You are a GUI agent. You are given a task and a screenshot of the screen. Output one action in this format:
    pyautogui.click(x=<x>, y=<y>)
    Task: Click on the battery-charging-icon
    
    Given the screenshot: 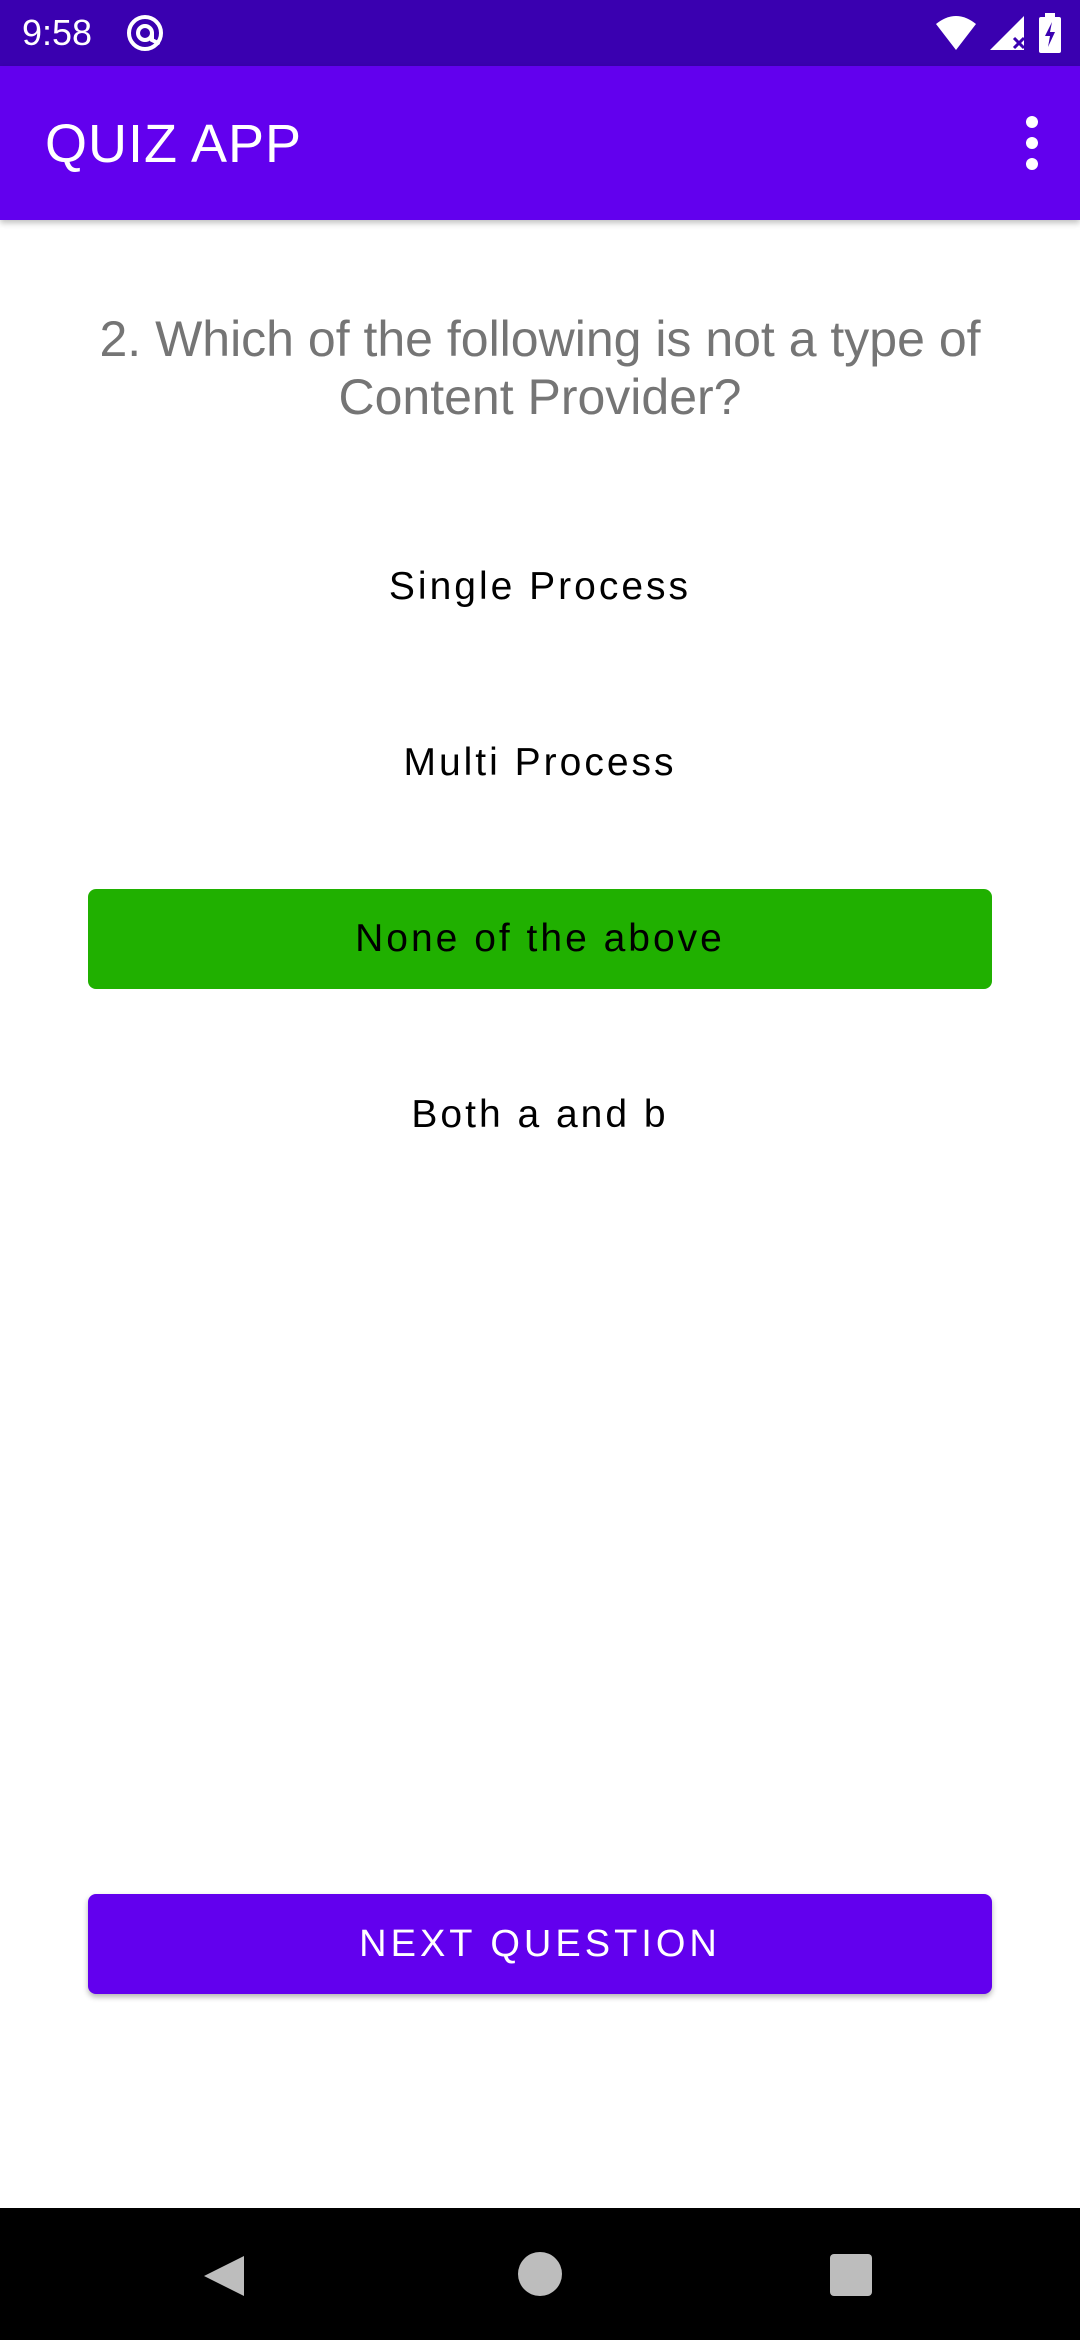 What is the action you would take?
    pyautogui.click(x=1050, y=33)
    